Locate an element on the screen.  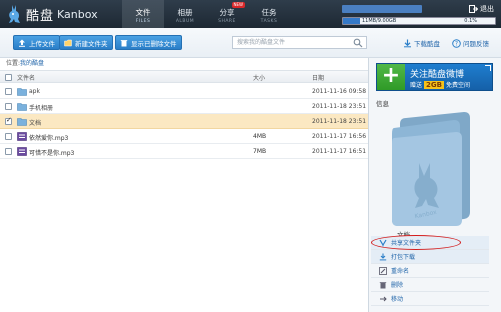
move-action: 移动 is located at coordinates (430, 299).